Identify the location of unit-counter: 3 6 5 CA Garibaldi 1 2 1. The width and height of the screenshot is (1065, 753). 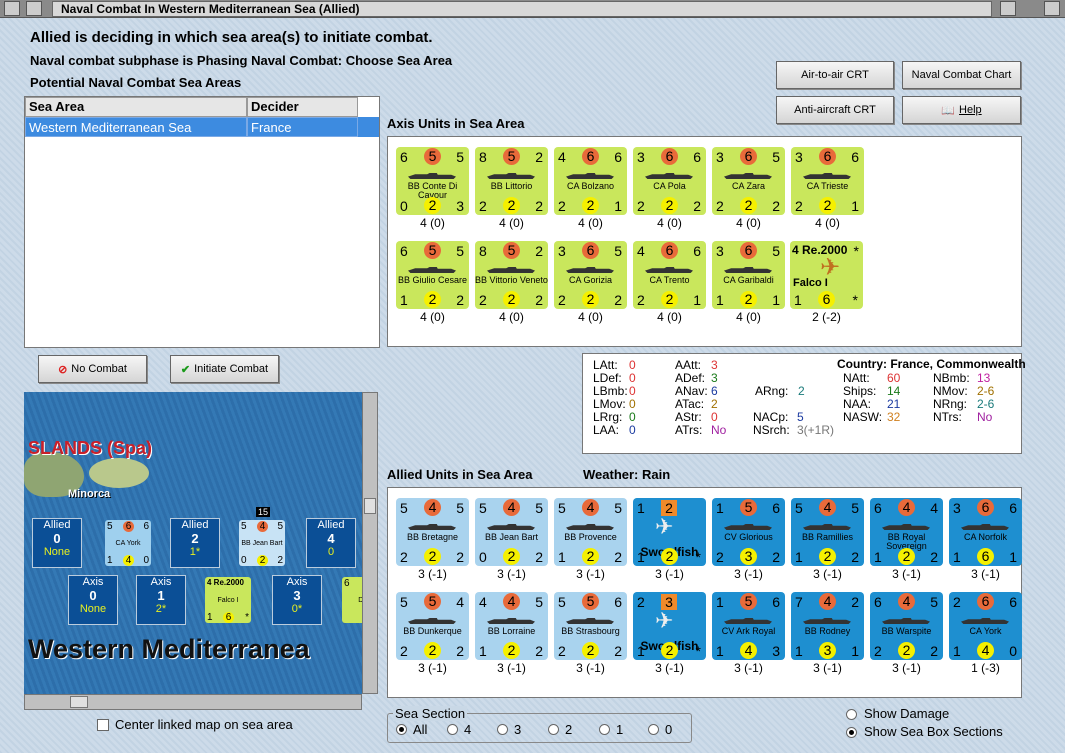
(748, 275).